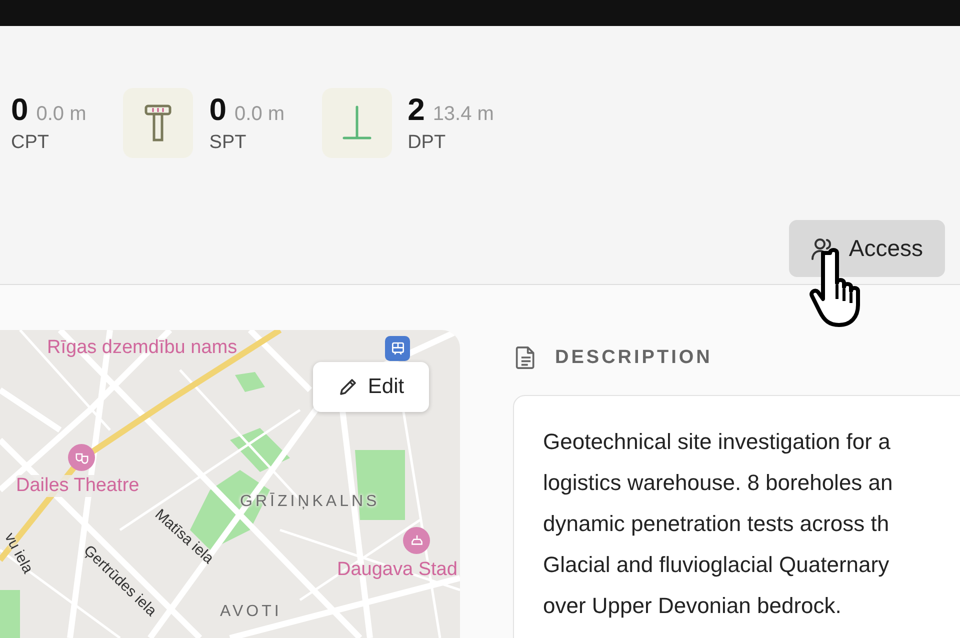 This screenshot has width=960, height=638. I want to click on district-label: GRĪZIŅKALNS, so click(310, 502).